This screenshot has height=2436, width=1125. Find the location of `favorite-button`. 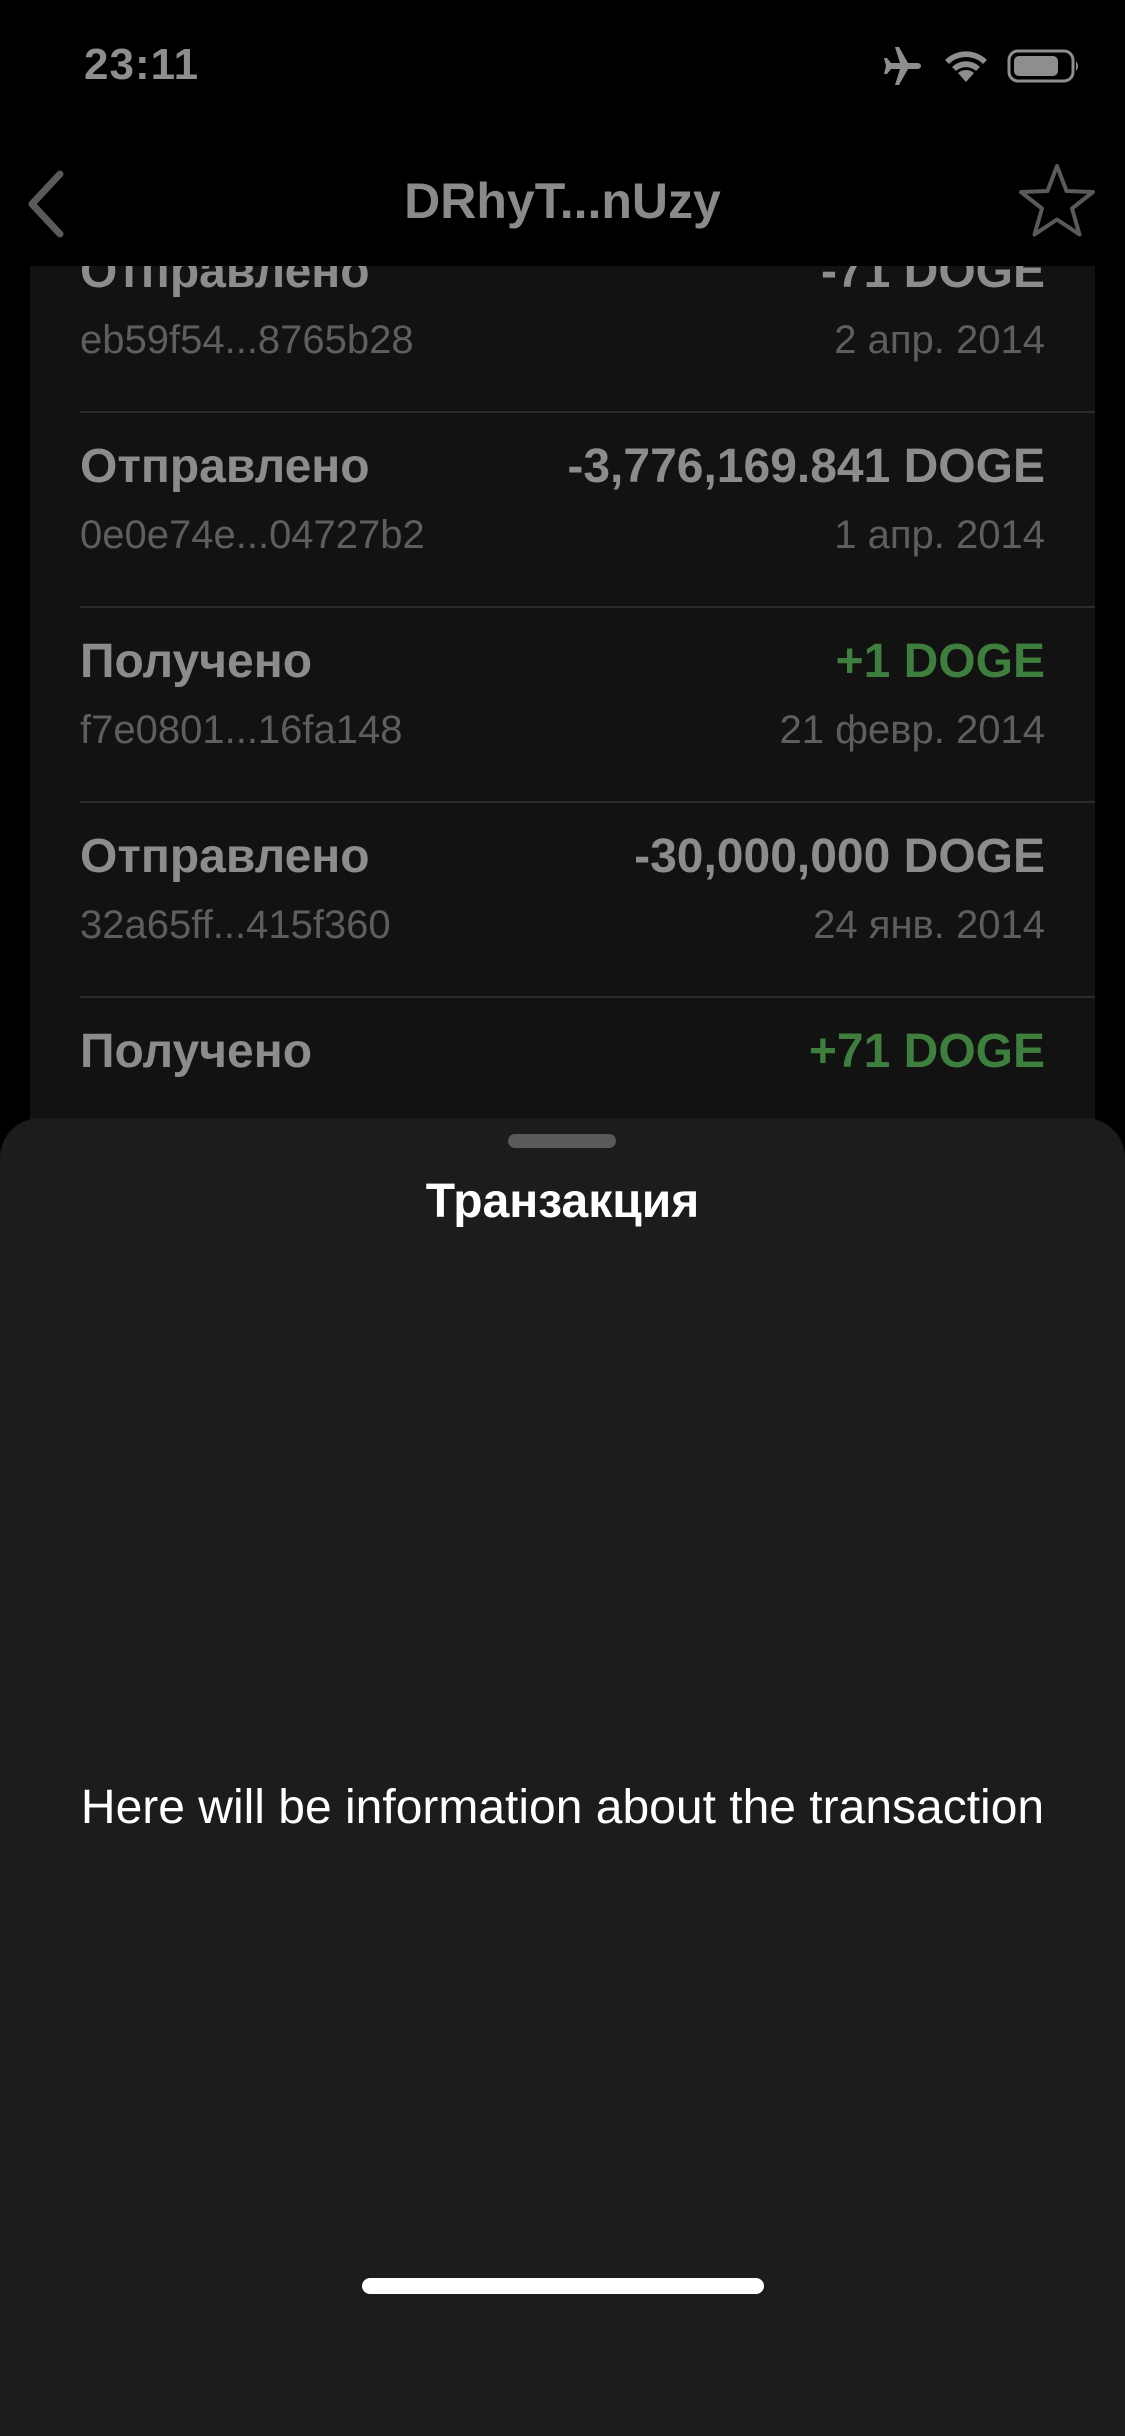

favorite-button is located at coordinates (1057, 202).